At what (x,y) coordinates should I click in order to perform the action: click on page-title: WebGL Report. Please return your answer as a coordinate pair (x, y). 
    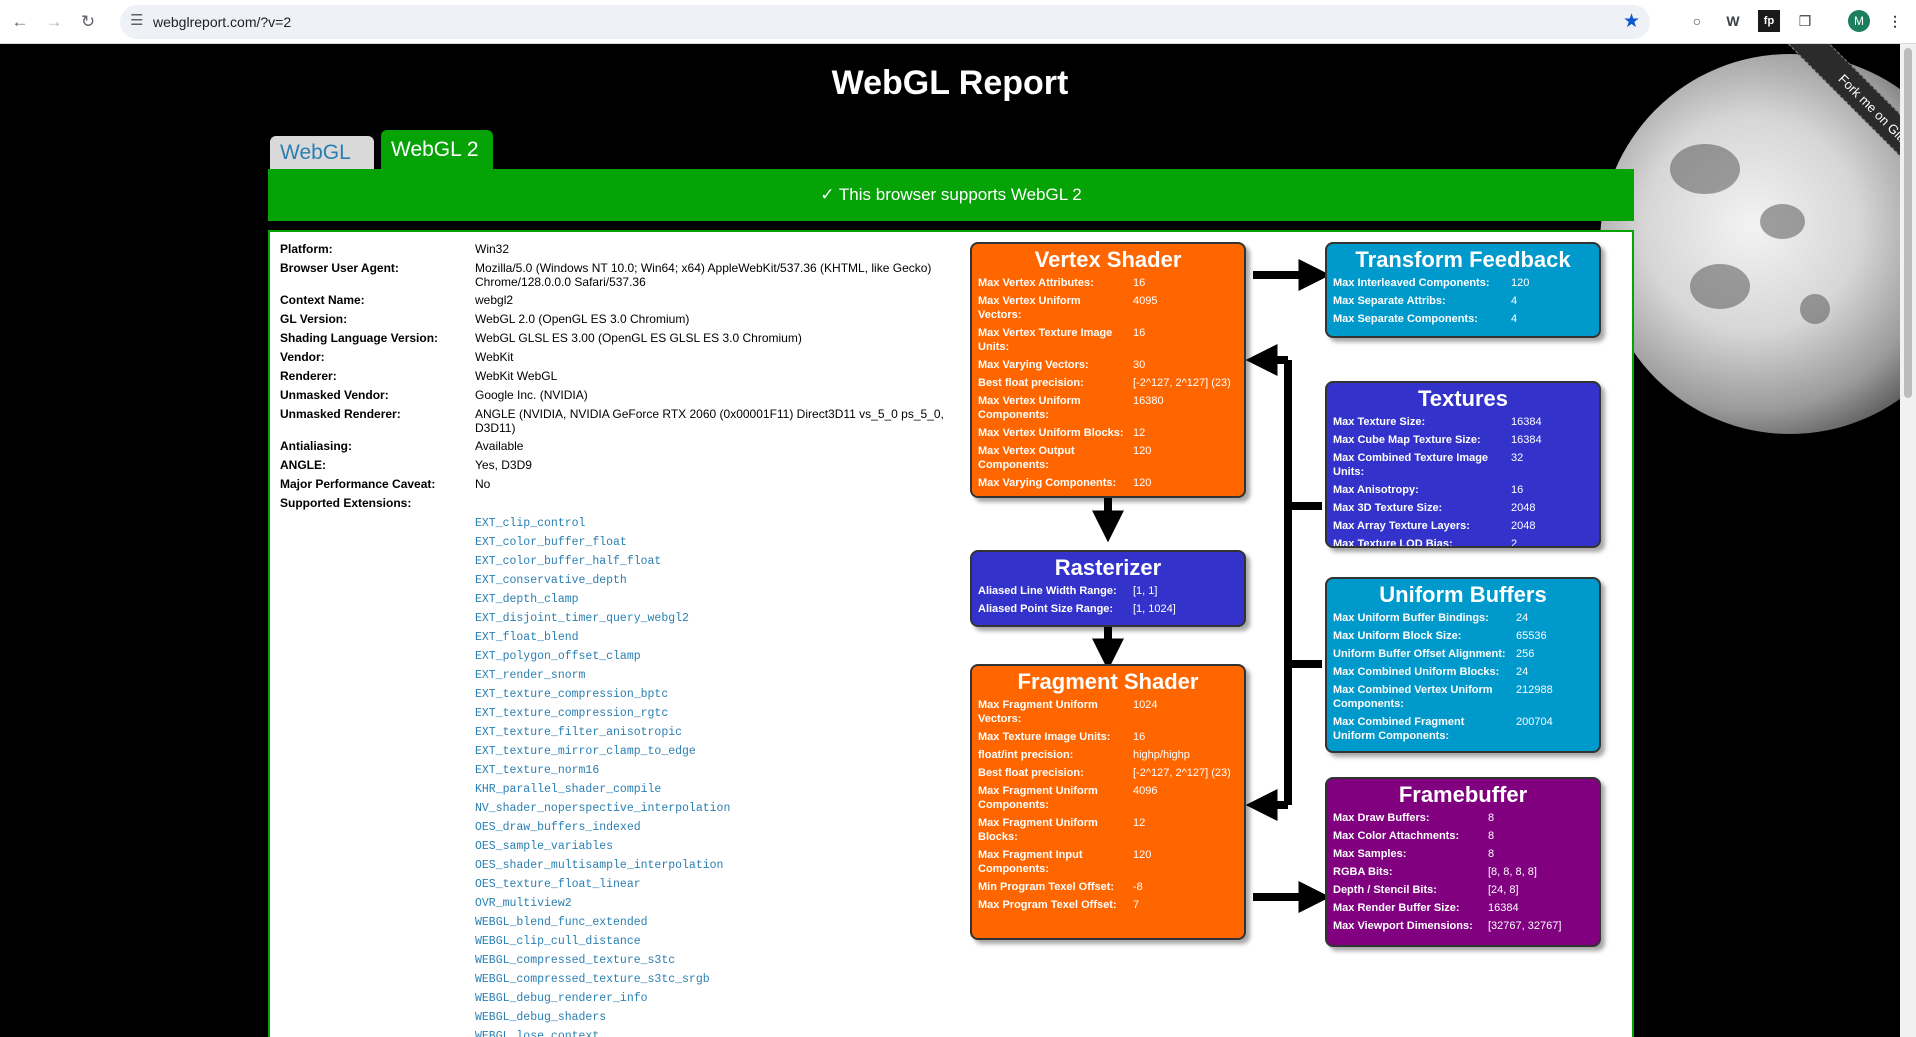
    Looking at the image, I should click on (950, 83).